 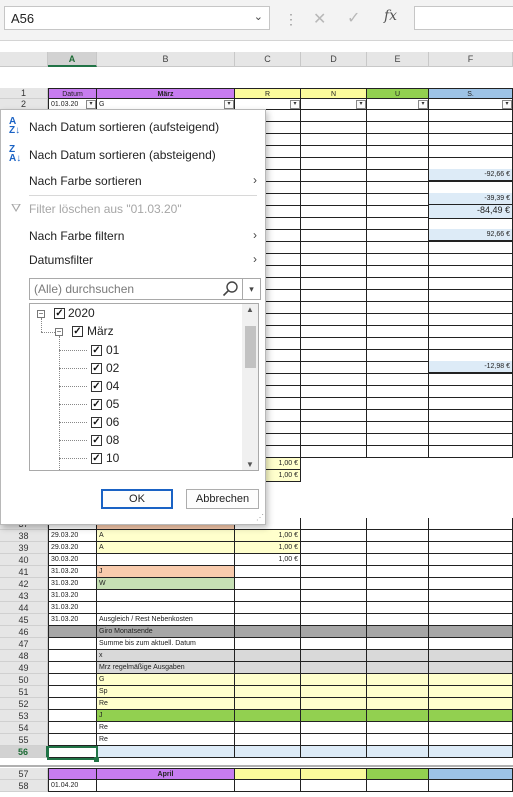 I want to click on cell-d58, so click(x=334, y=786).